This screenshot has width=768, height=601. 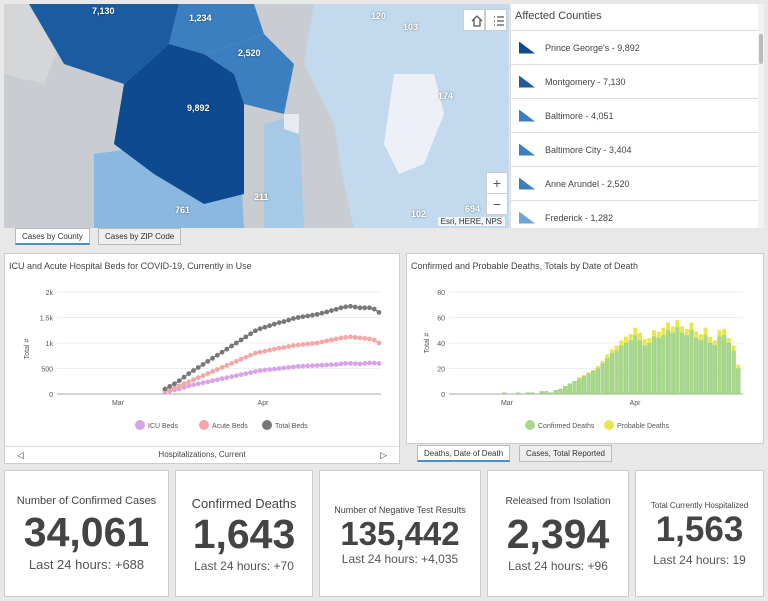 I want to click on legend-scrollbar, so click(x=761, y=116).